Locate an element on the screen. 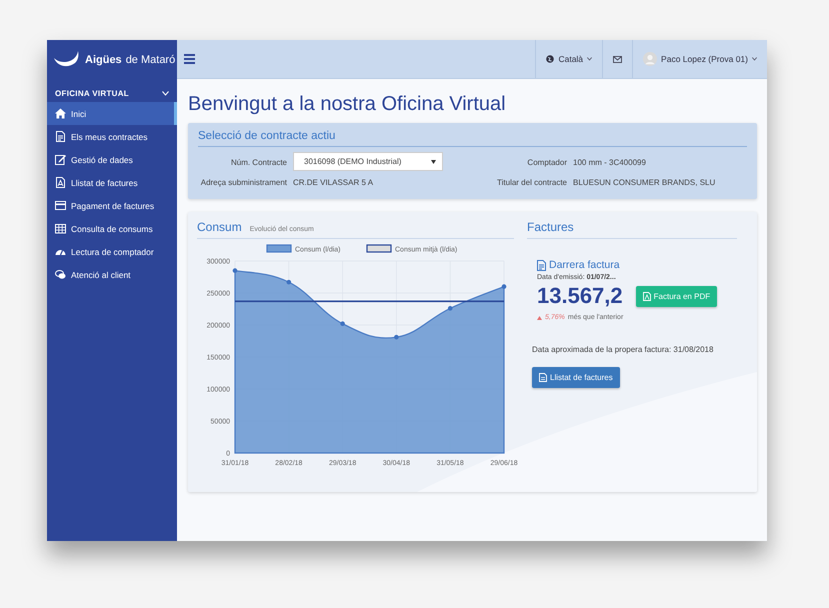 This screenshot has height=608, width=829. invoice-list-button: Llistat de factures is located at coordinates (576, 377).